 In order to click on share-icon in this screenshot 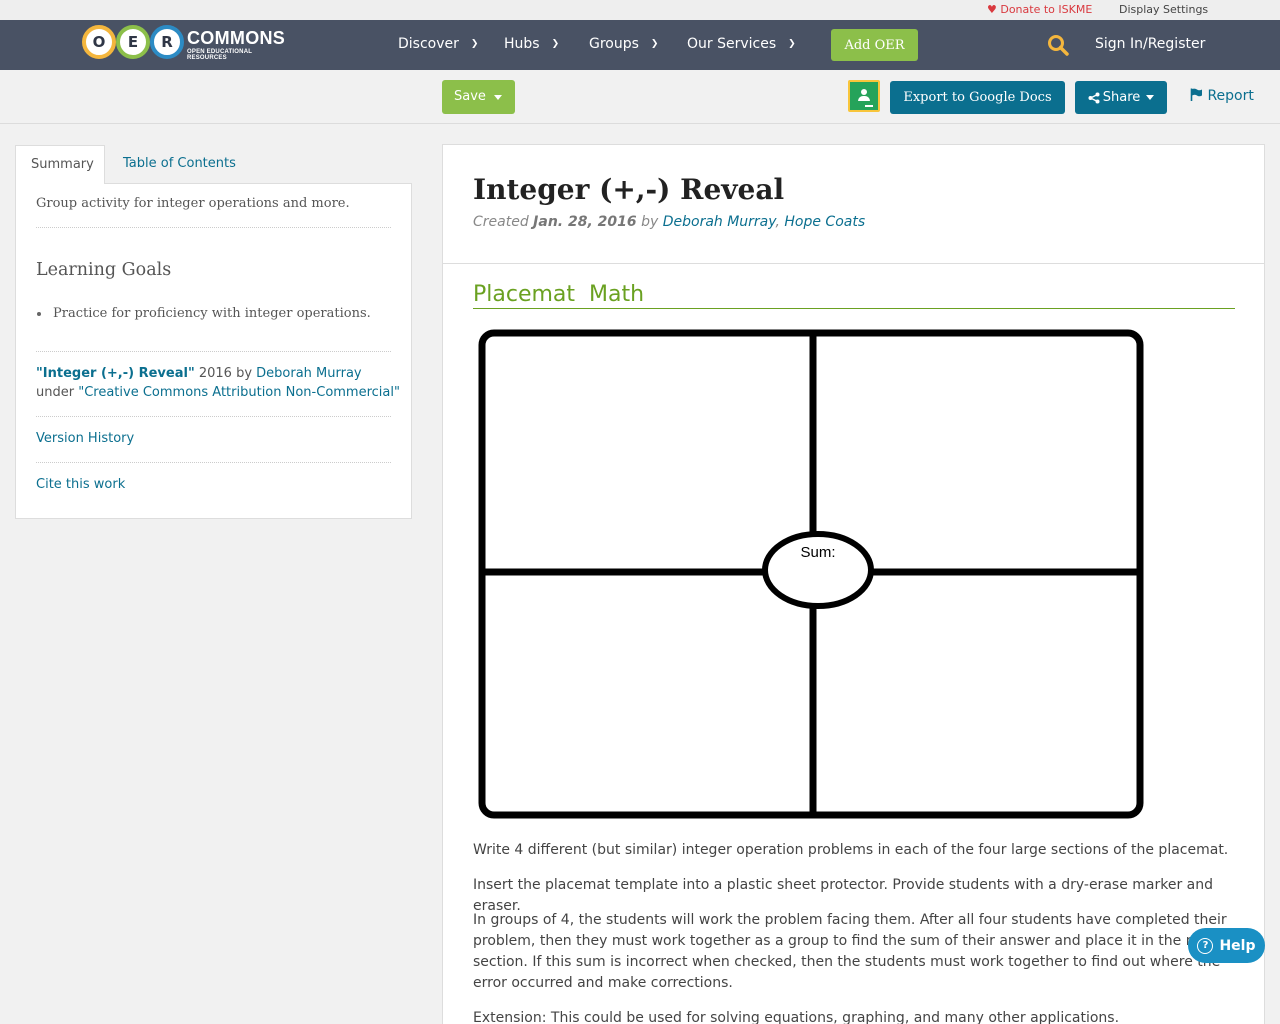, I will do `click(1094, 97)`.